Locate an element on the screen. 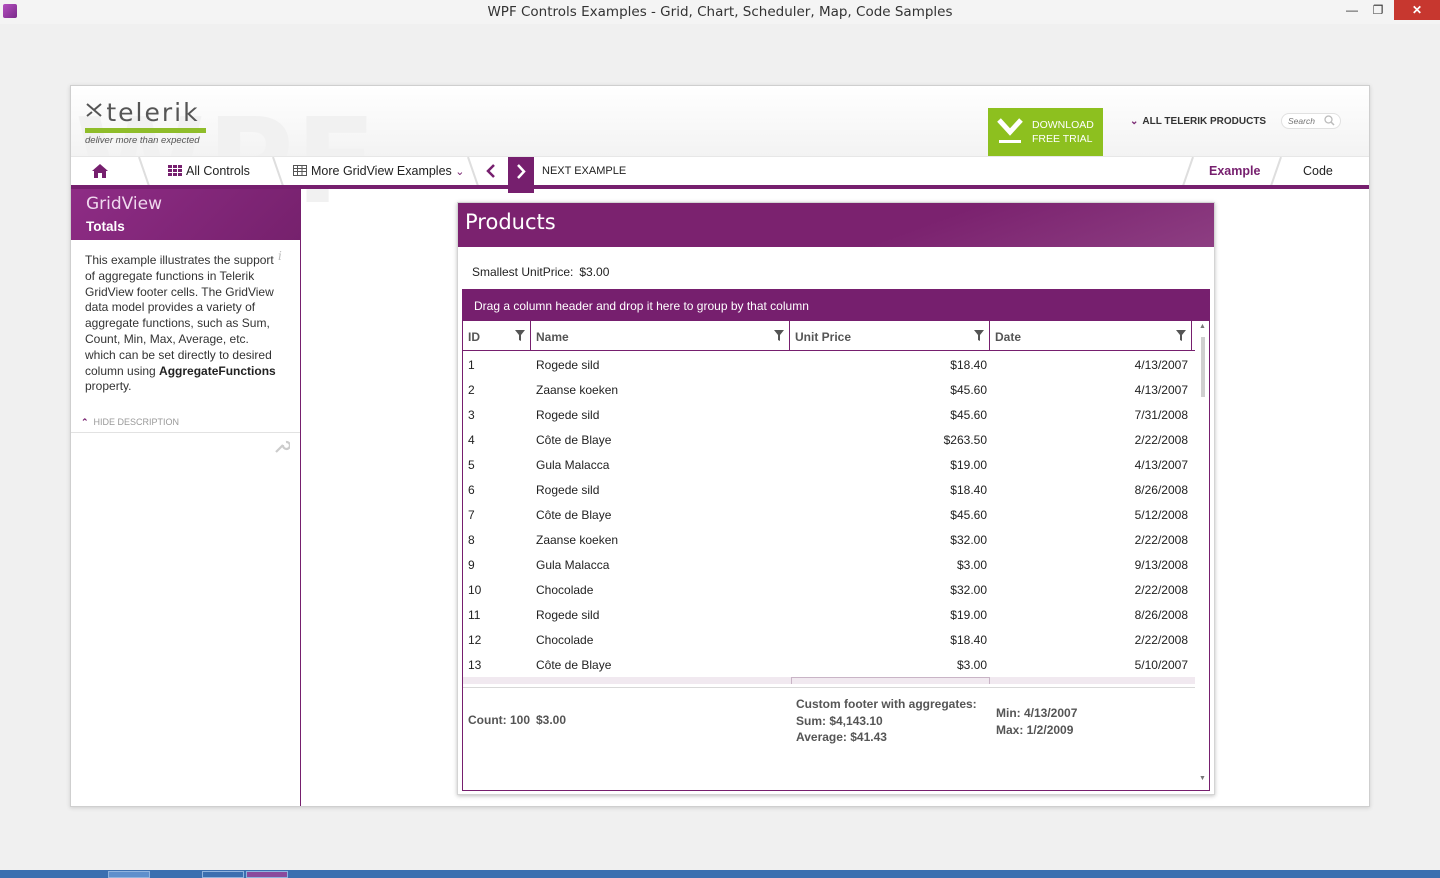 The height and width of the screenshot is (878, 1440). cell-unit-price: $3.00 is located at coordinates (890, 565).